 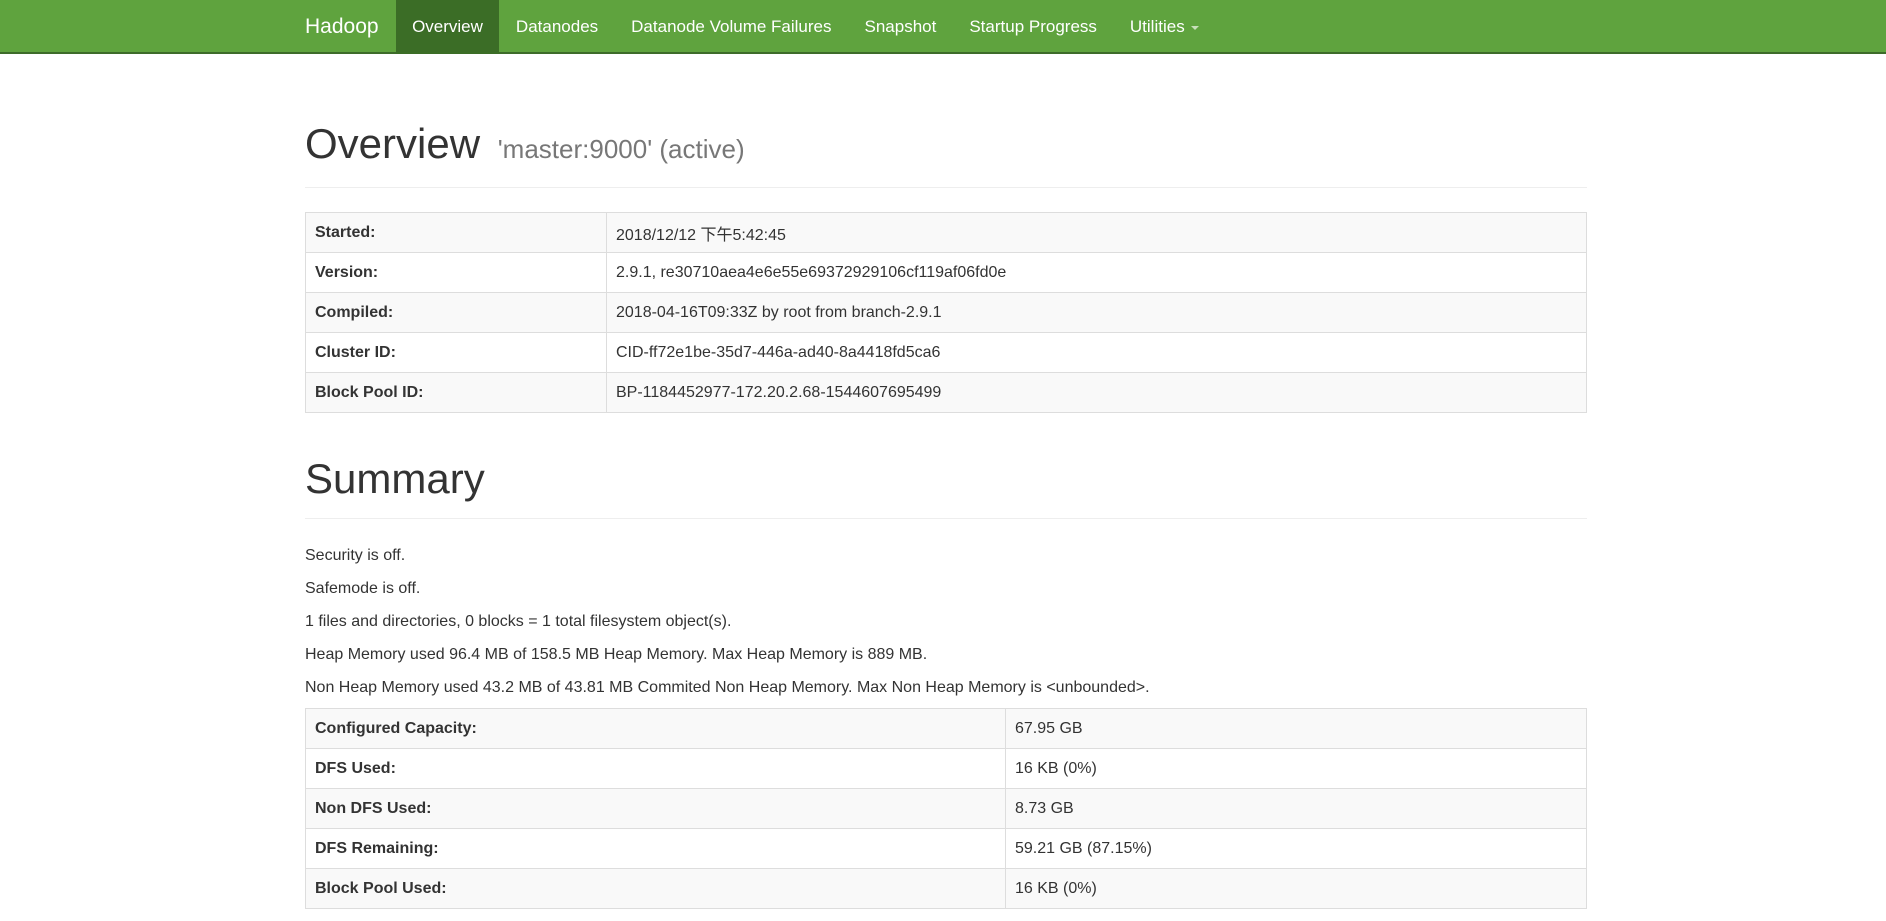 I want to click on row-value: 59.21 GB (87.15%), so click(x=1296, y=848).